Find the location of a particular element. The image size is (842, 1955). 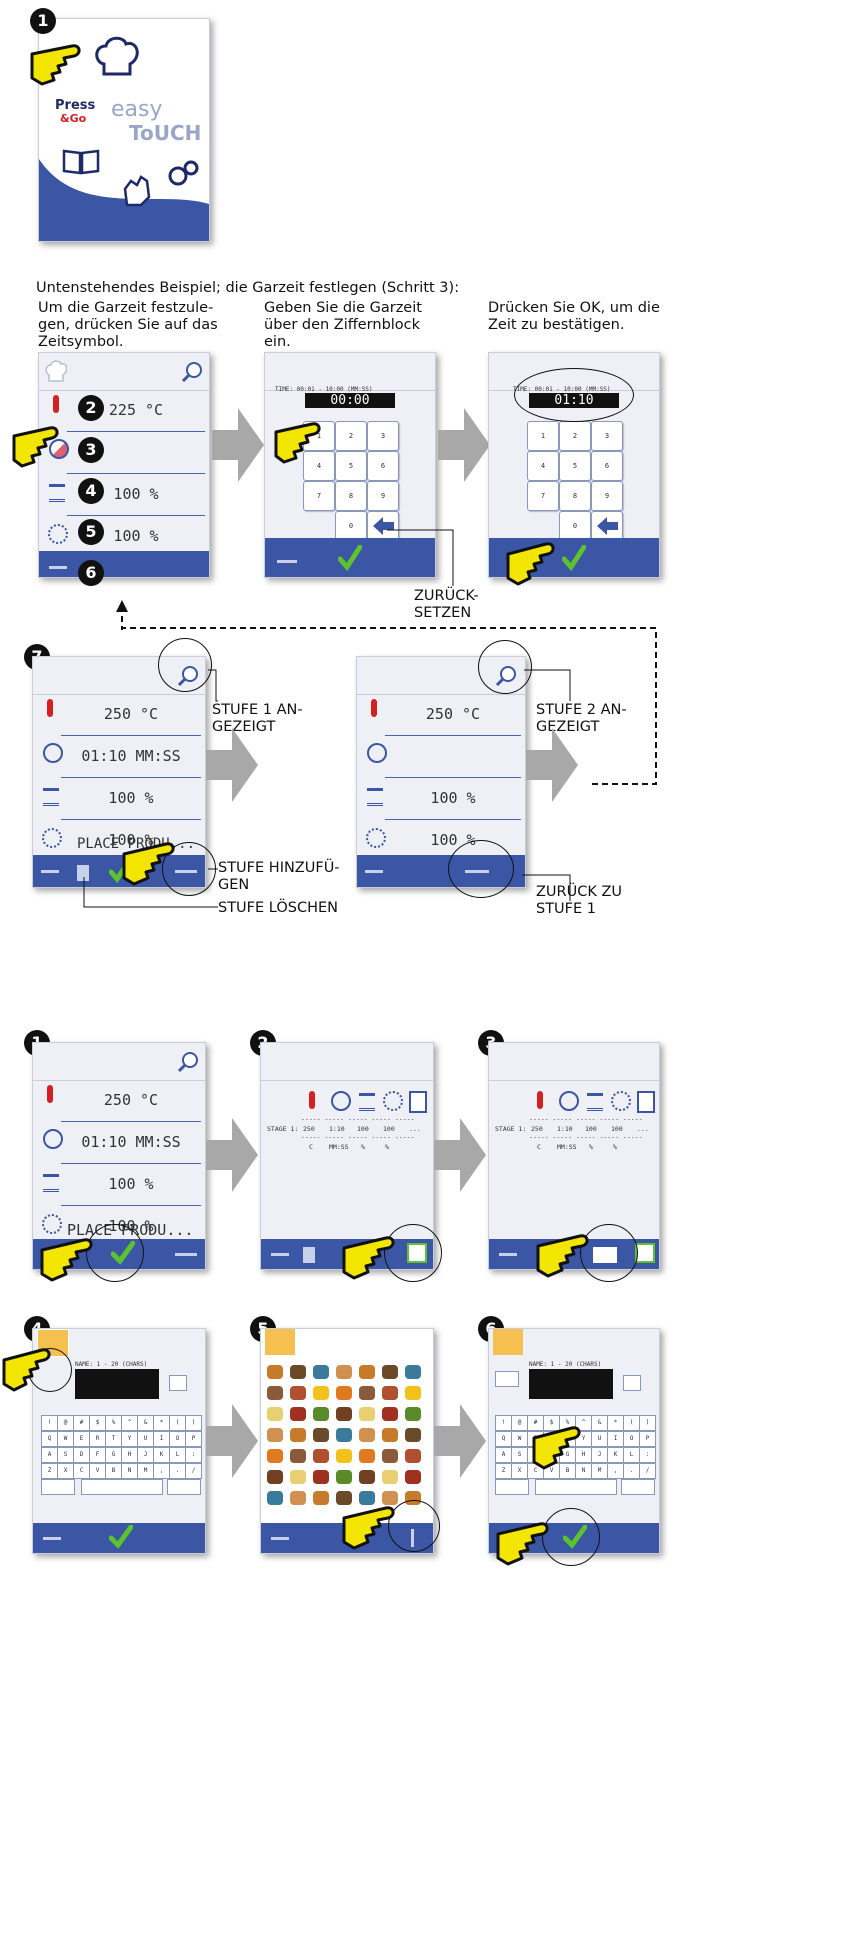

keyboard-key: X is located at coordinates (65, 1471).